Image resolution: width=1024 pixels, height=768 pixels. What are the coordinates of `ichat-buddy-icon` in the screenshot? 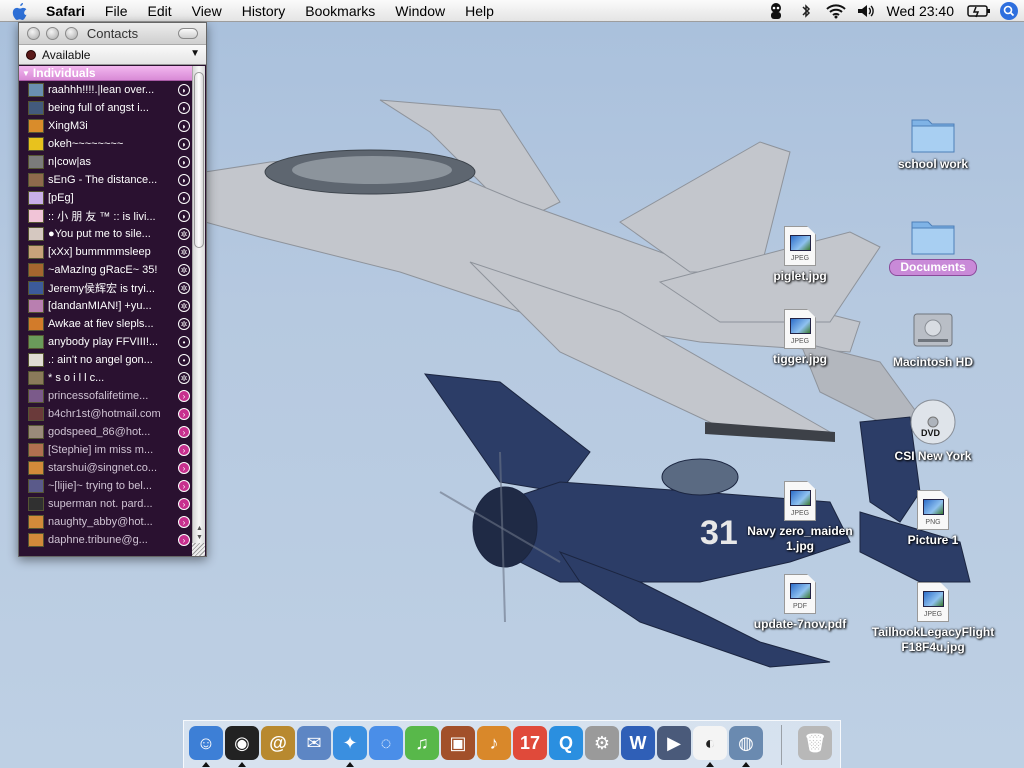 It's located at (776, 11).